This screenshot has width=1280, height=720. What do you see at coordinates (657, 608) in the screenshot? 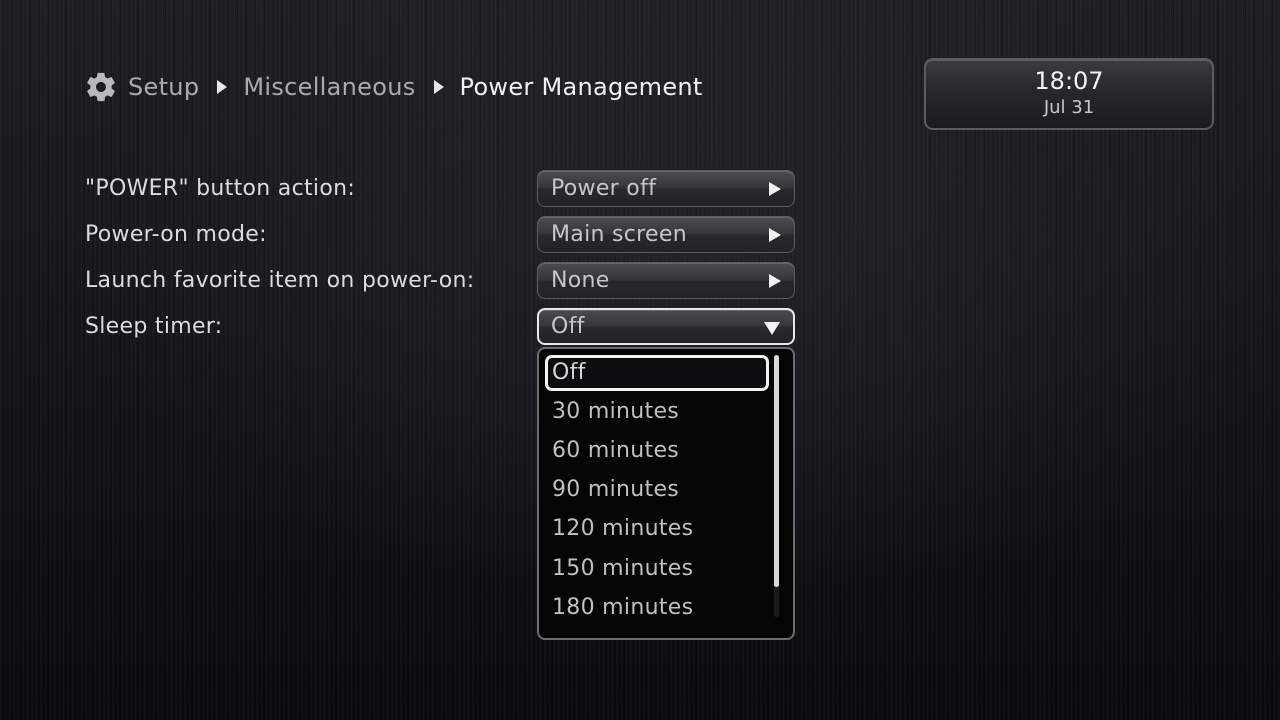
I see `dropdown-option-180-minutes: 180 minutes` at bounding box center [657, 608].